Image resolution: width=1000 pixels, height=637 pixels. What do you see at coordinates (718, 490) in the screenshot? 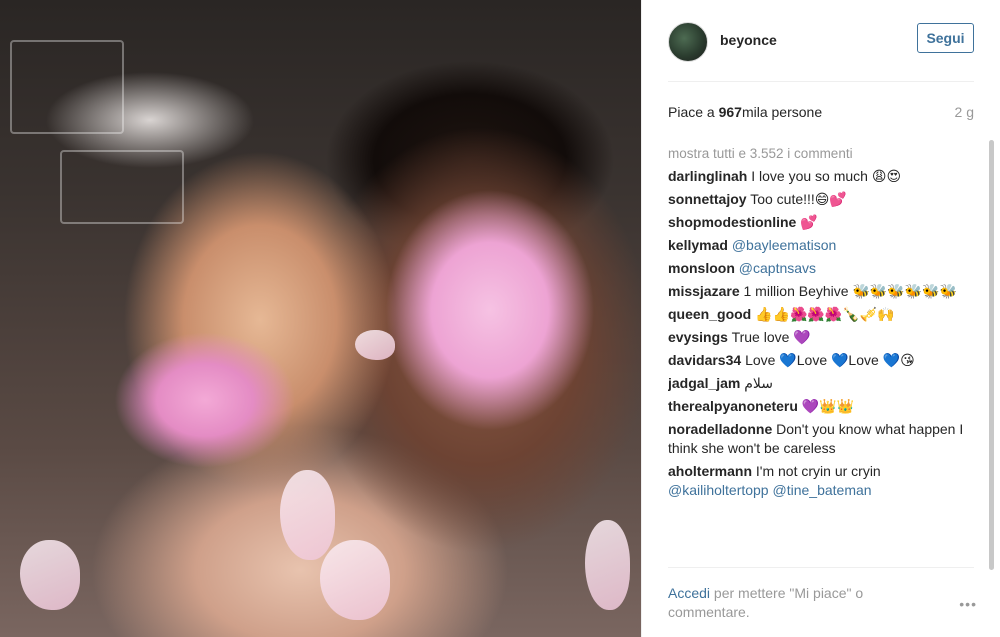
I see `comment-mention: @kailiholtertopp` at bounding box center [718, 490].